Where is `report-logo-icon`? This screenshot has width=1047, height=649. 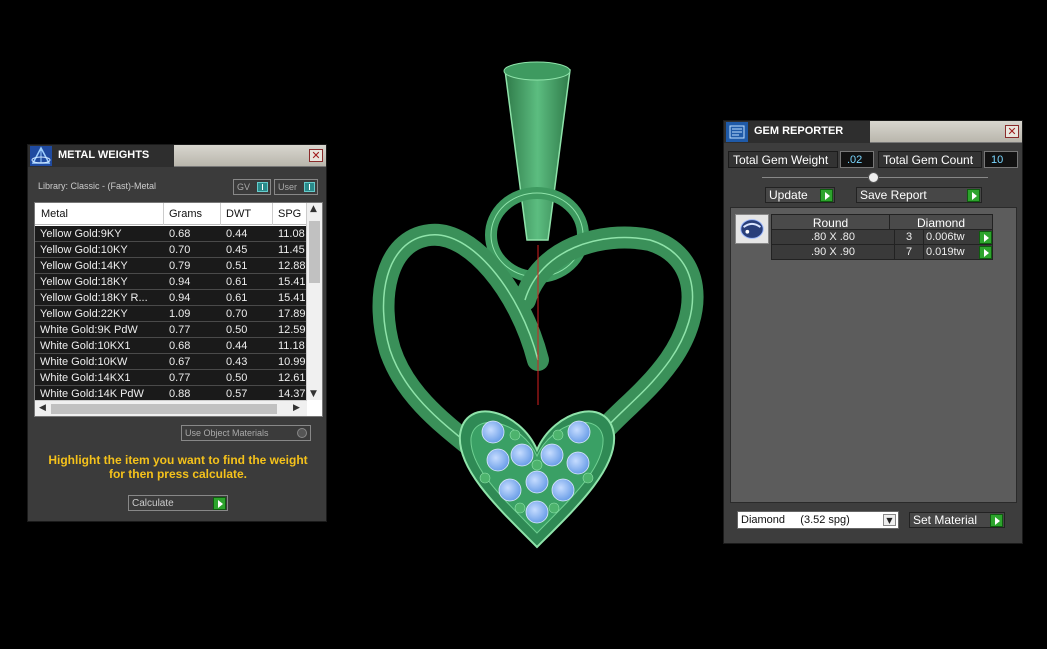 report-logo-icon is located at coordinates (737, 132).